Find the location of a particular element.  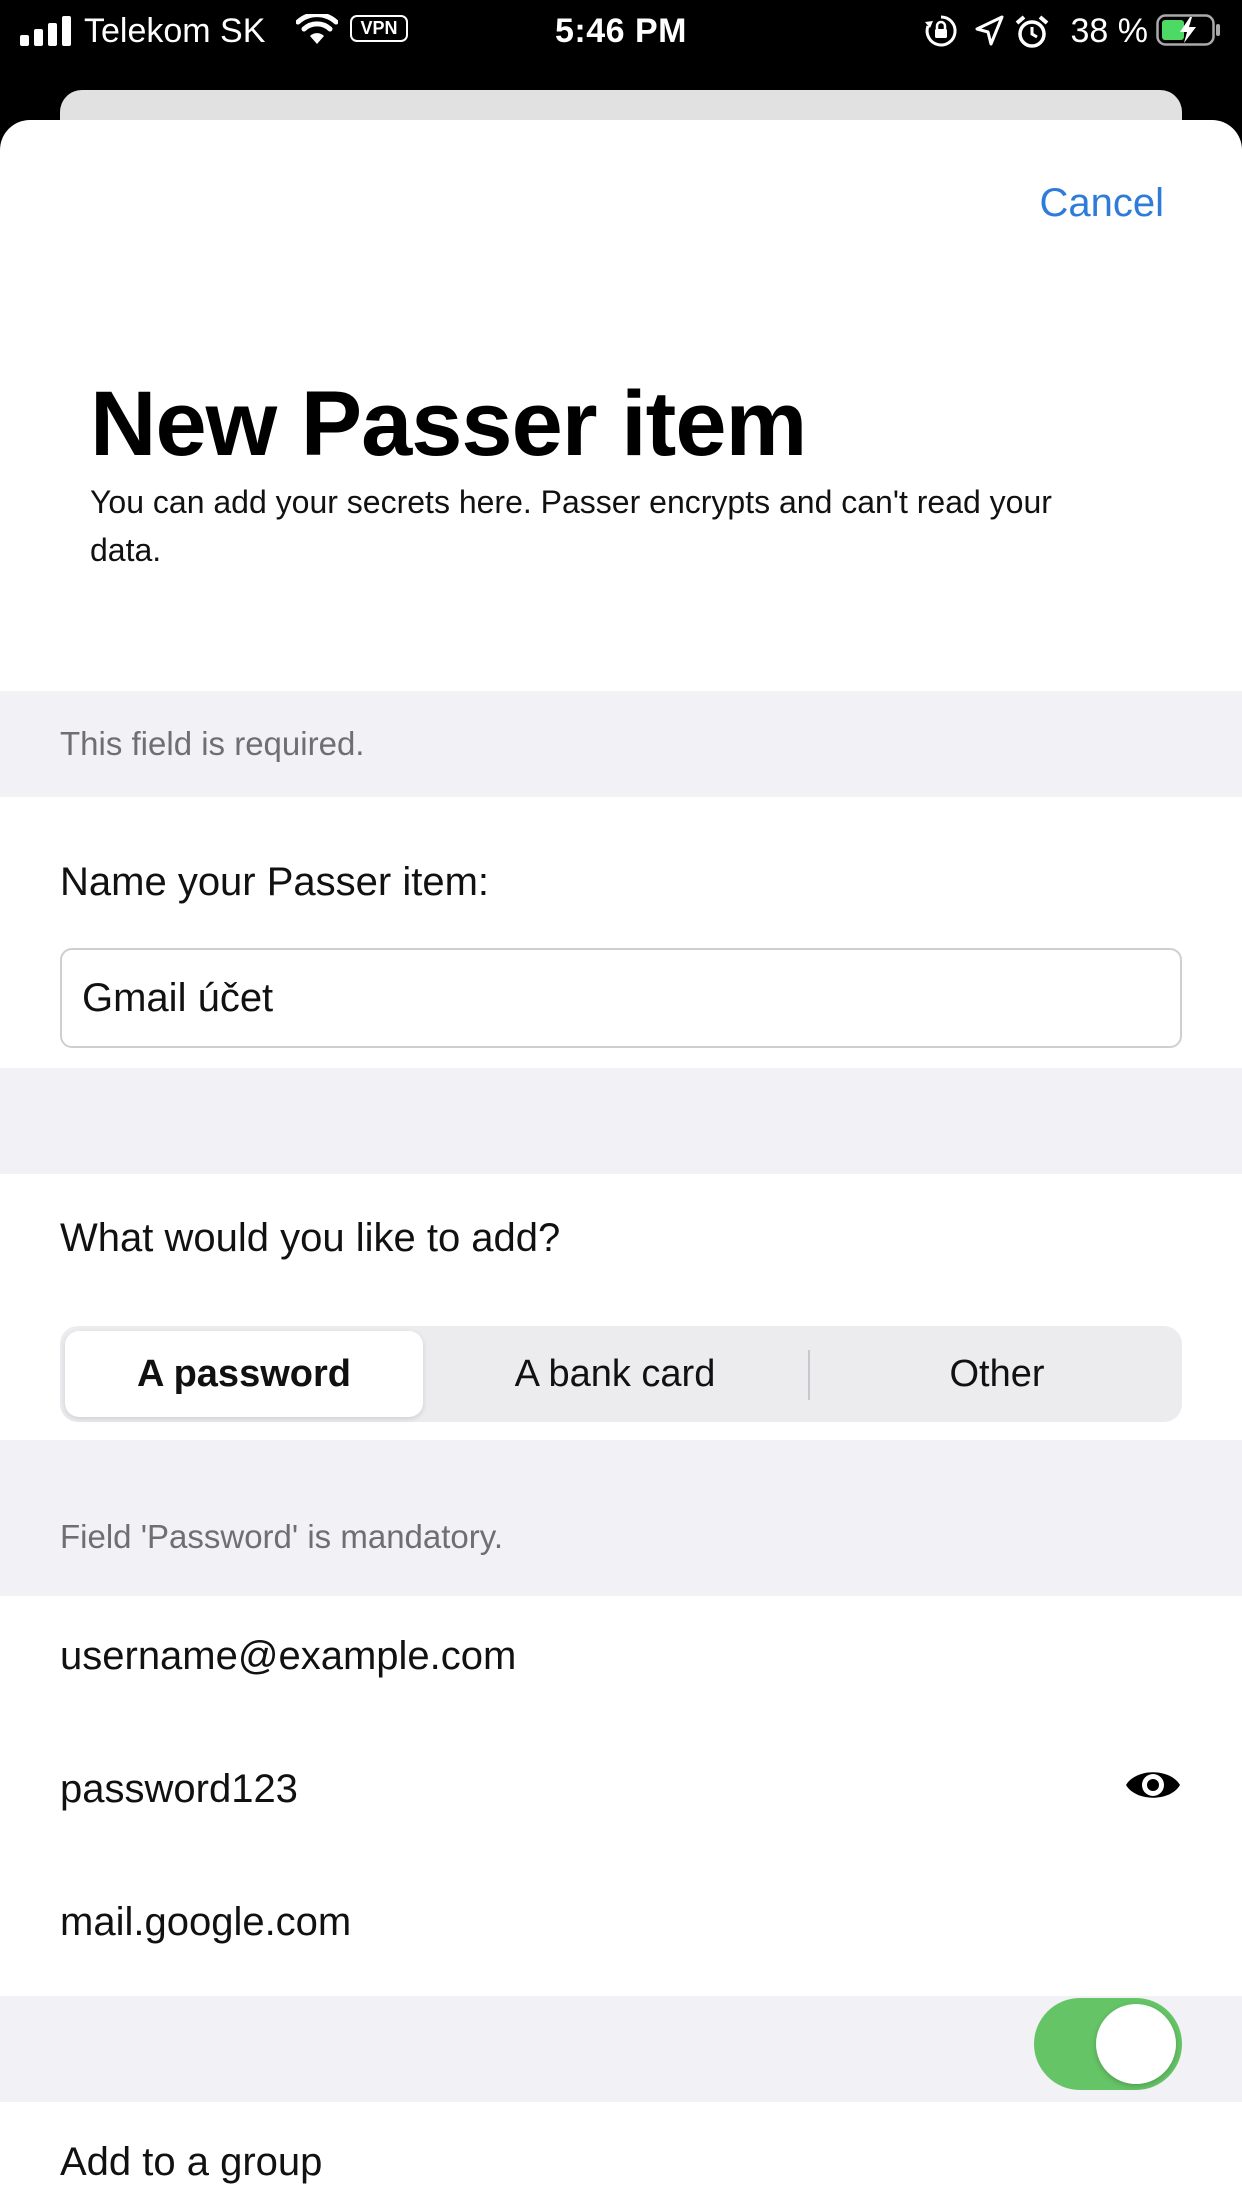

segment-password: A password is located at coordinates (244, 1374).